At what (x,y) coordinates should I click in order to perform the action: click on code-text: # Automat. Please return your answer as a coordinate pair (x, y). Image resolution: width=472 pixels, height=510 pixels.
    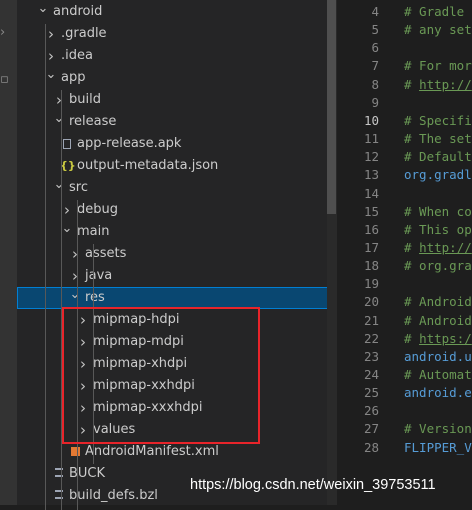
    Looking at the image, I should click on (438, 374).